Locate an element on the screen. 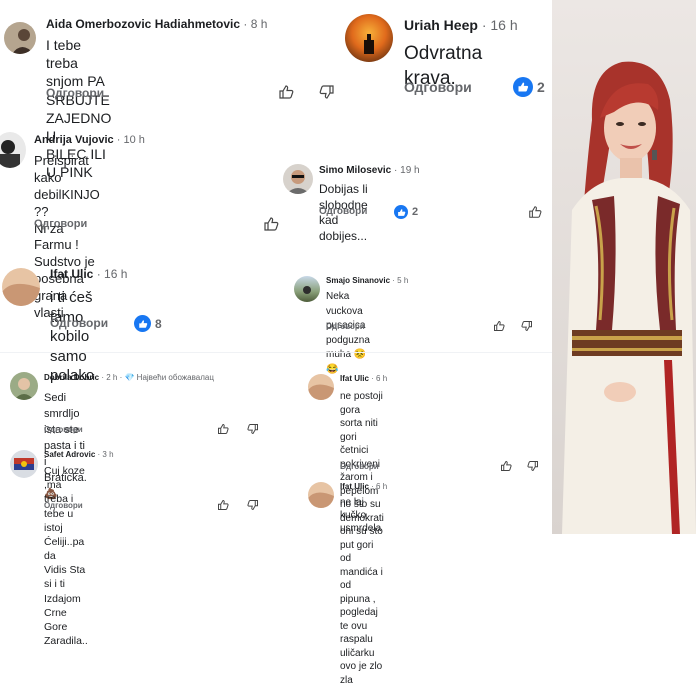 The height and width of the screenshot is (687, 696). comment-time: · 8 h is located at coordinates (255, 24).